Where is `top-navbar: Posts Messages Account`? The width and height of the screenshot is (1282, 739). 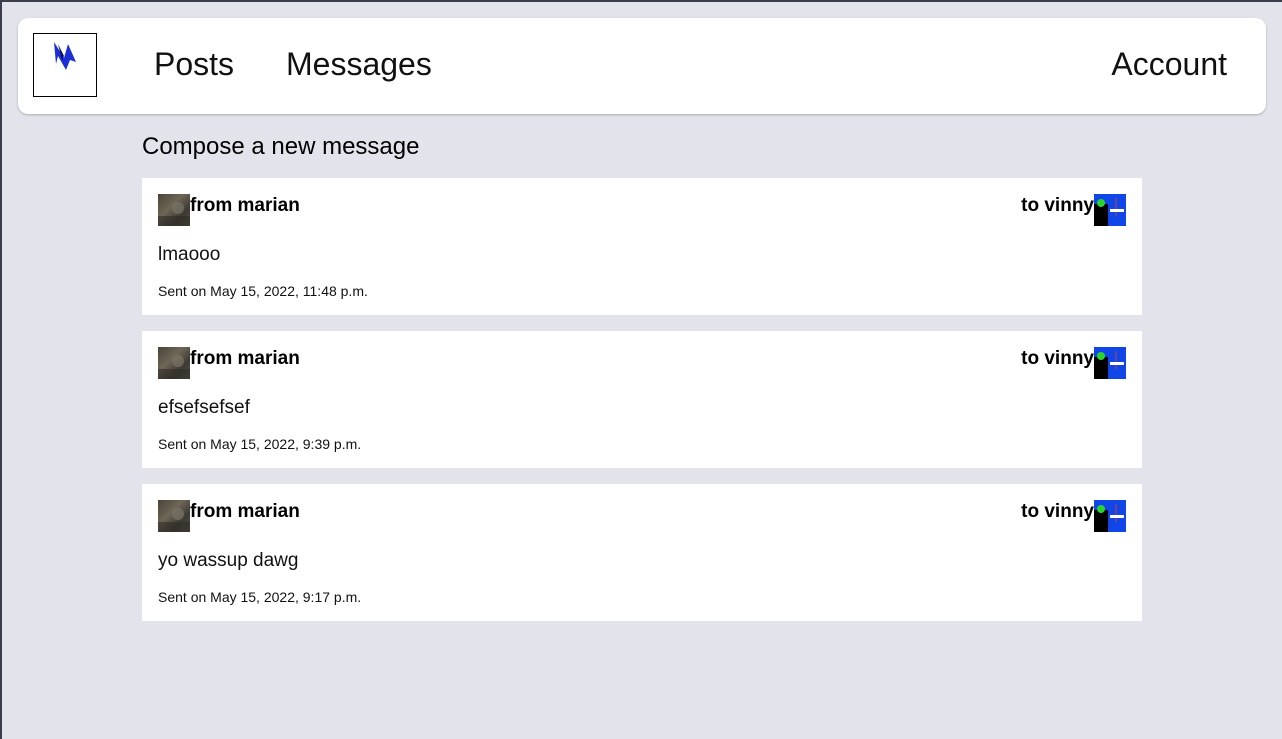 top-navbar: Posts Messages Account is located at coordinates (642, 66).